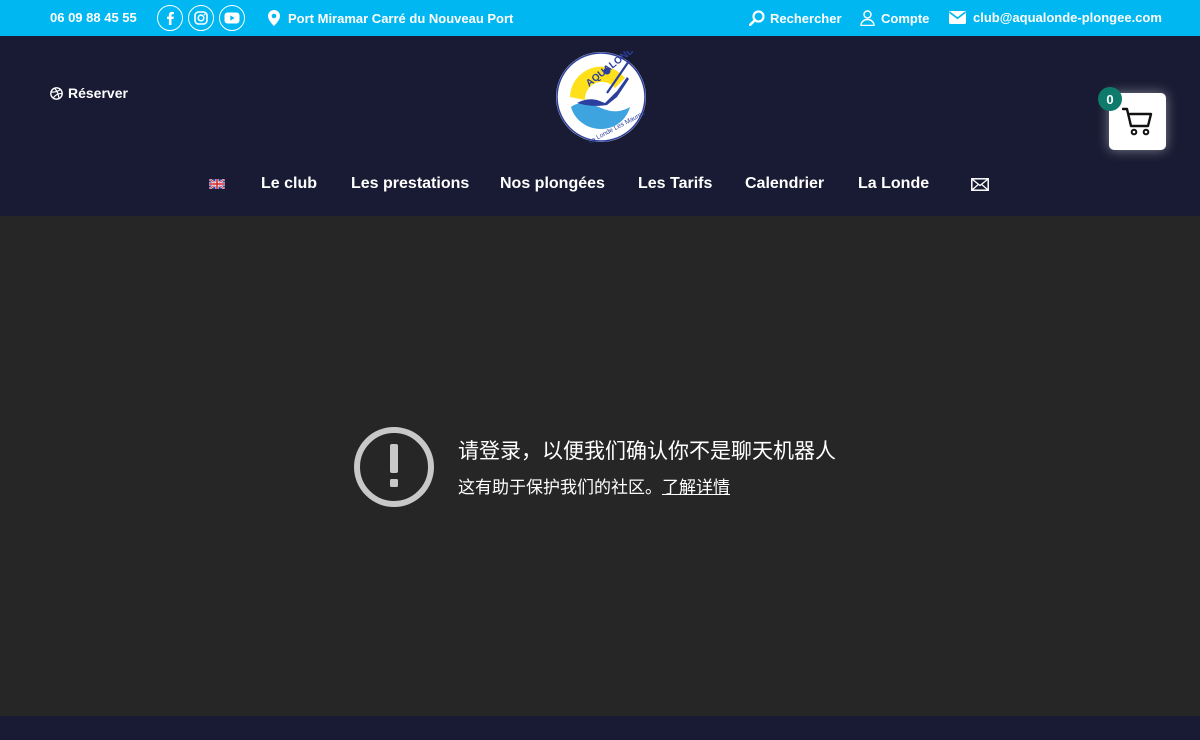  I want to click on address: Port Miramar Carré du Nouveau Port, so click(390, 18).